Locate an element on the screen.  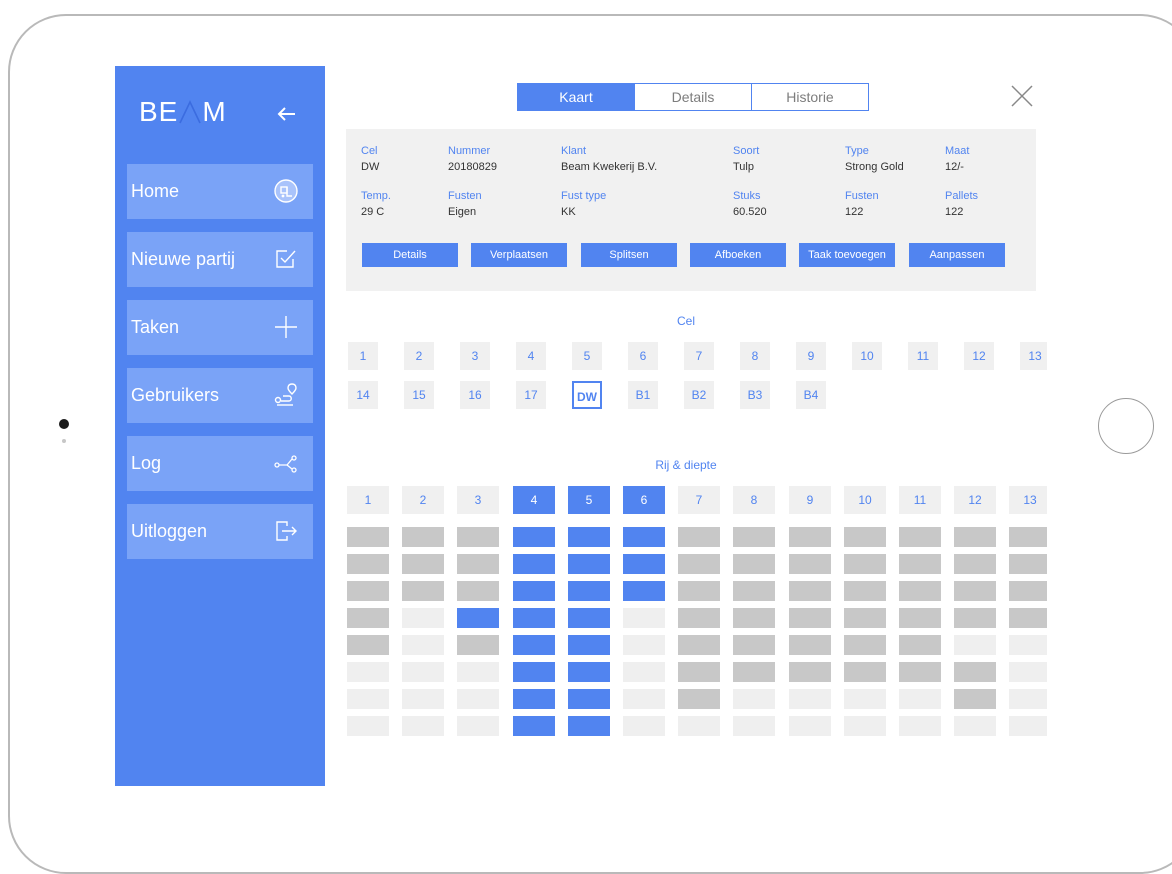
cel-option-7: 7 is located at coordinates (699, 356).